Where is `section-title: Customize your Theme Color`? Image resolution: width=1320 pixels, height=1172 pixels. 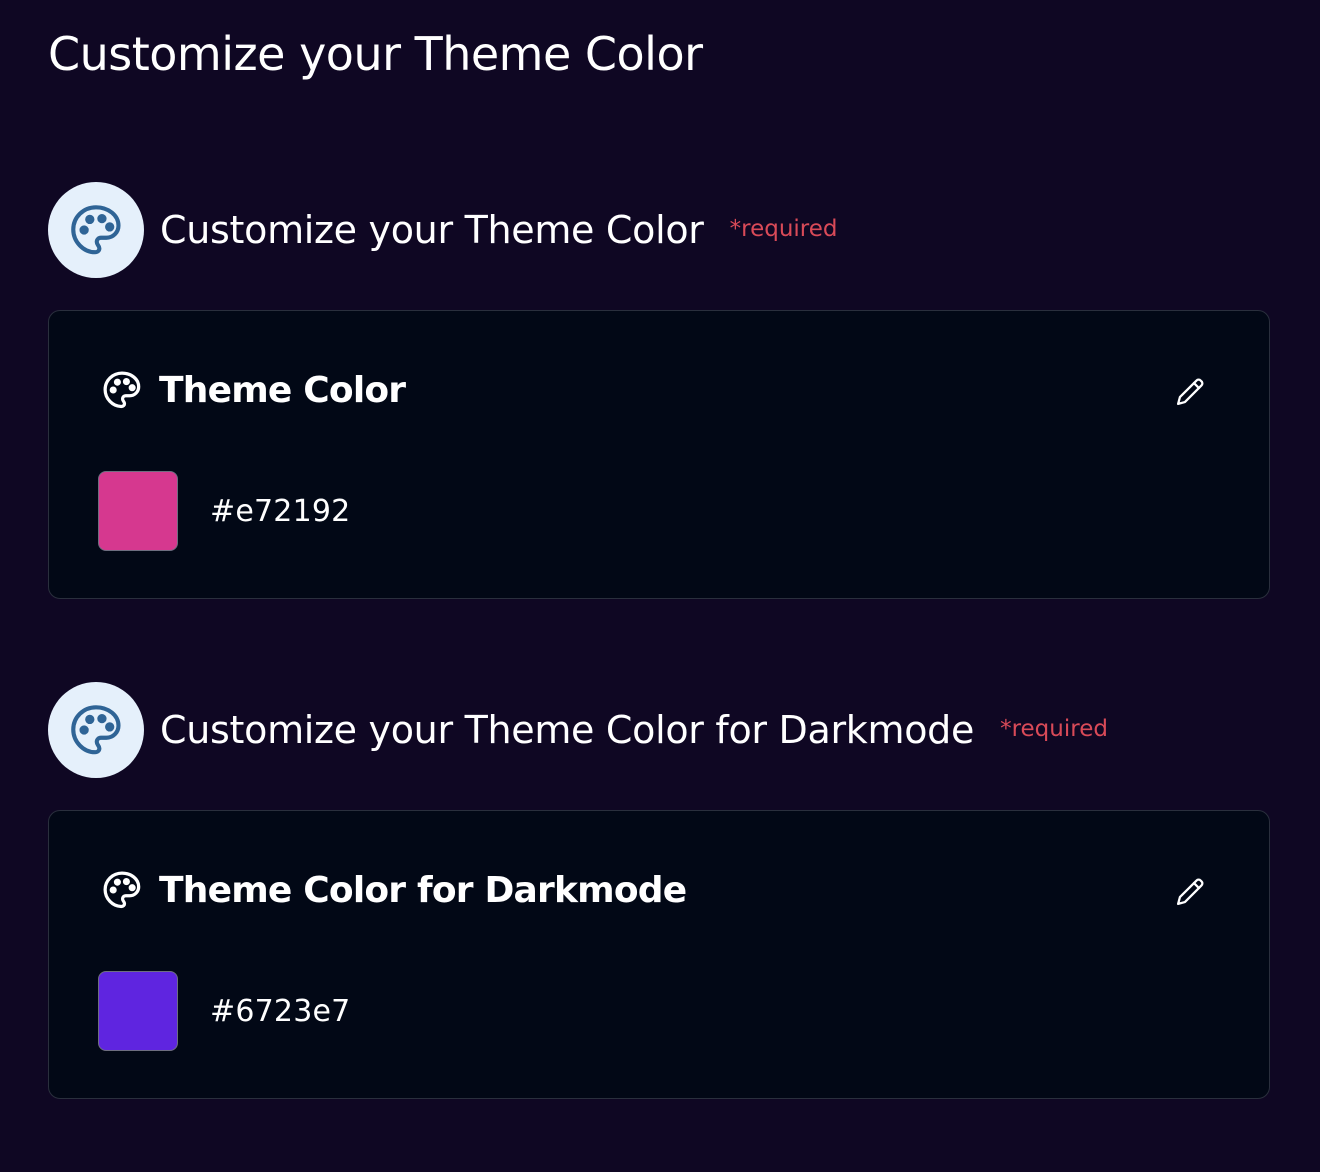
section-title: Customize your Theme Color is located at coordinates (432, 230).